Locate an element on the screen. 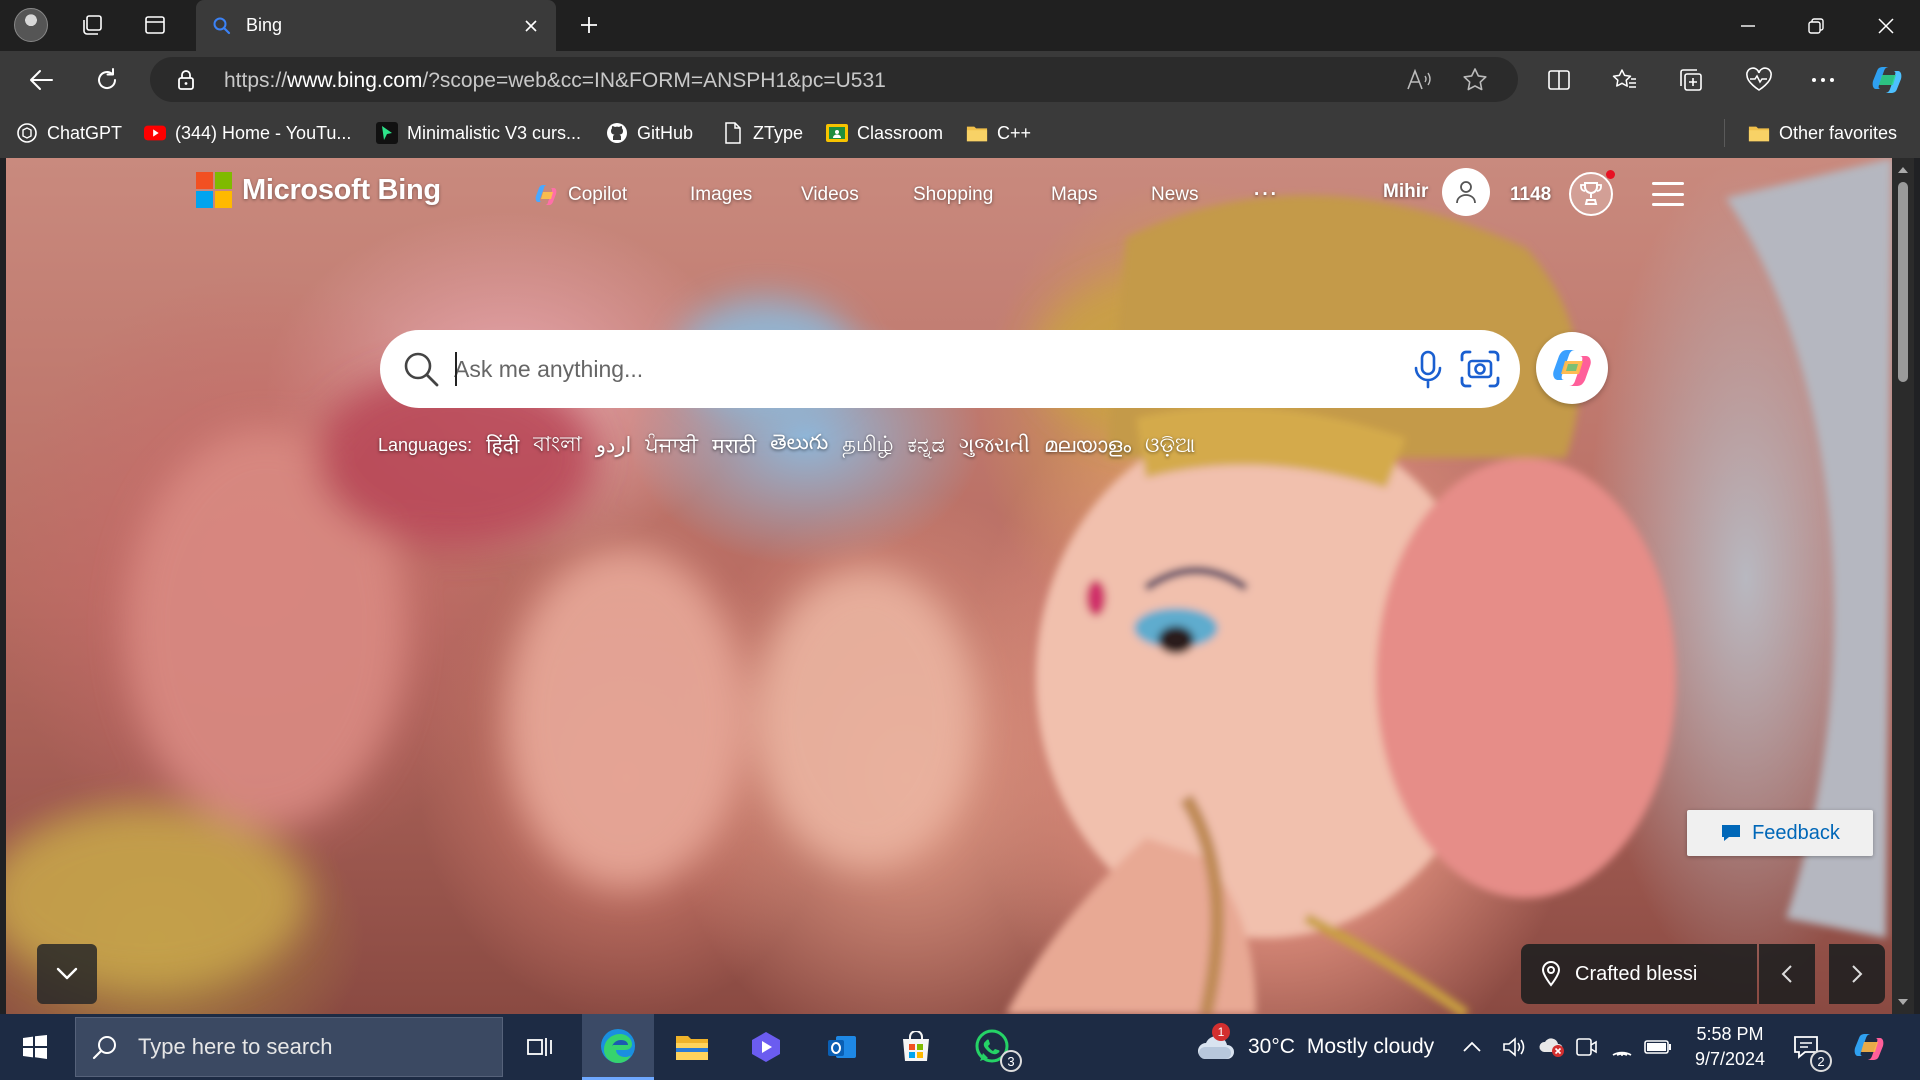 This screenshot has width=1920, height=1080. nav-images: Images is located at coordinates (721, 195).